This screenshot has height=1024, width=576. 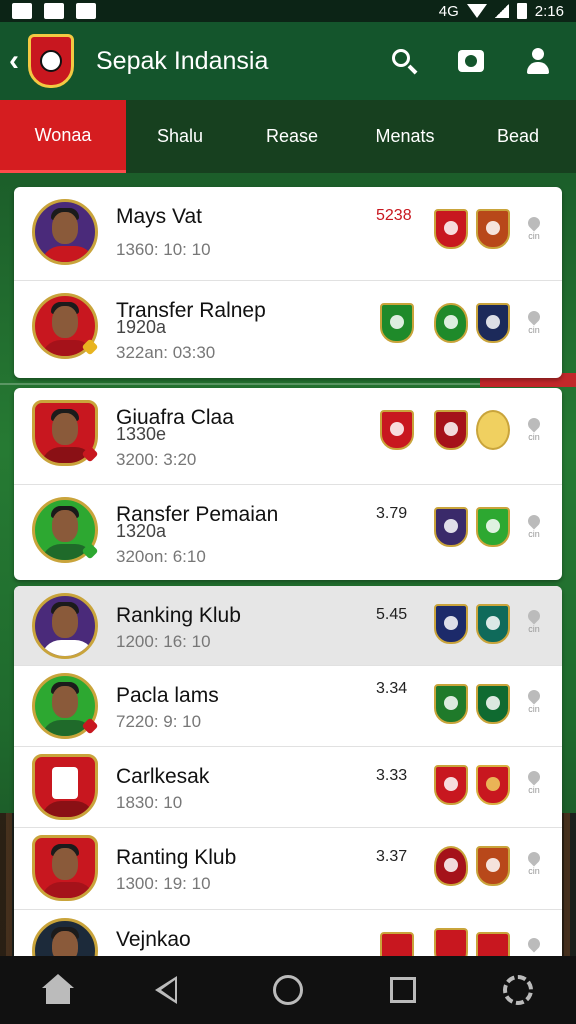 What do you see at coordinates (176, 857) in the screenshot?
I see `item-title: Ranting Klub` at bounding box center [176, 857].